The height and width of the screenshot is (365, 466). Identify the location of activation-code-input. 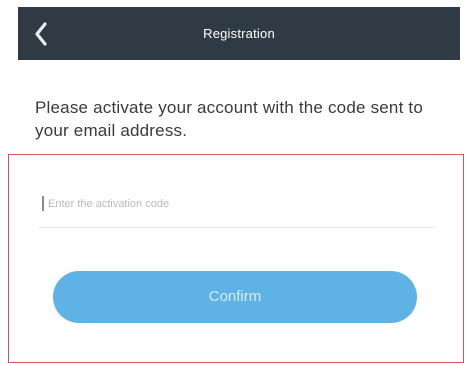
(238, 204).